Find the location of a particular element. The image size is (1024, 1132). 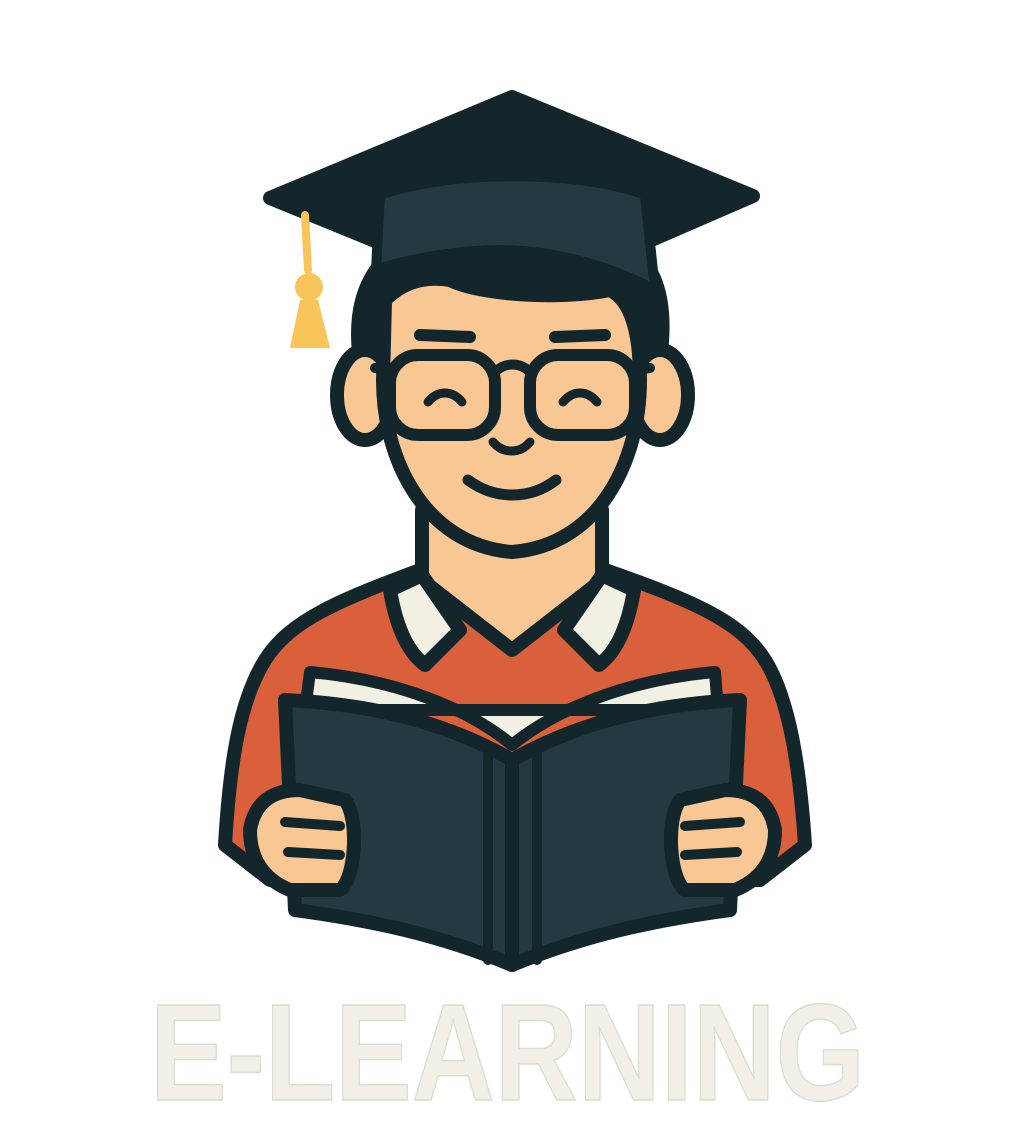

logo-title: E-LEARNING is located at coordinates (507, 1053).